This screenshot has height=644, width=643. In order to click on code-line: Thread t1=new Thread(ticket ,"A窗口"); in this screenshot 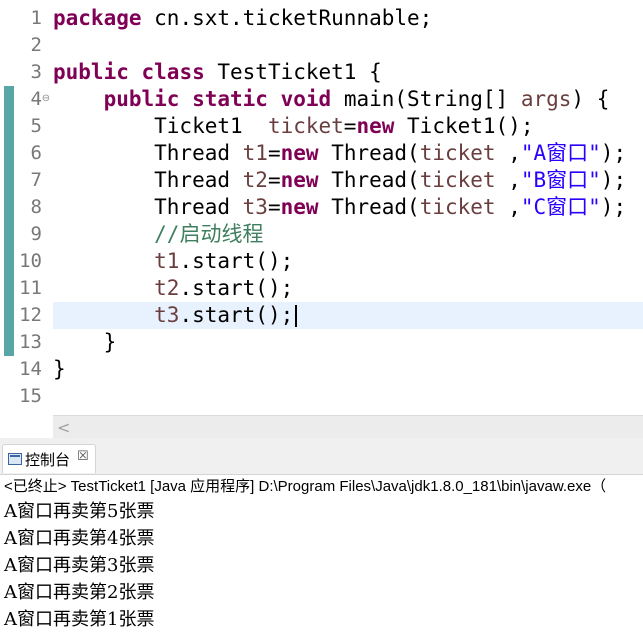, I will do `click(339, 153)`.